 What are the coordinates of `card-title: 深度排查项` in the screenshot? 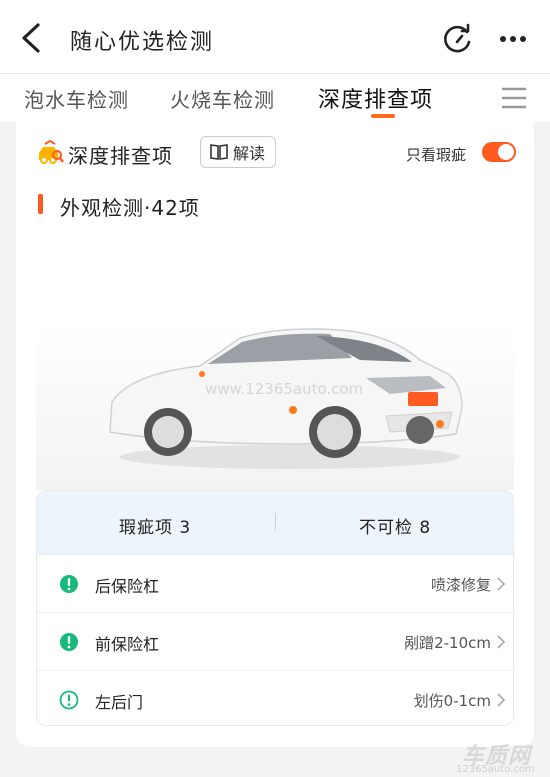 It's located at (120, 156).